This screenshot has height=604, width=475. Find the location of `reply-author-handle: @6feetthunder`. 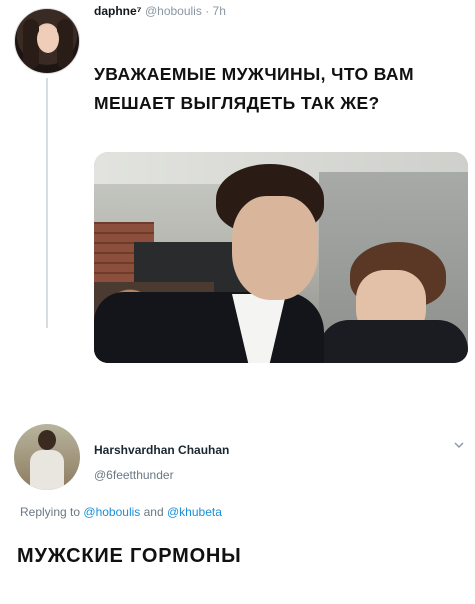

reply-author-handle: @6feetthunder is located at coordinates (134, 475).